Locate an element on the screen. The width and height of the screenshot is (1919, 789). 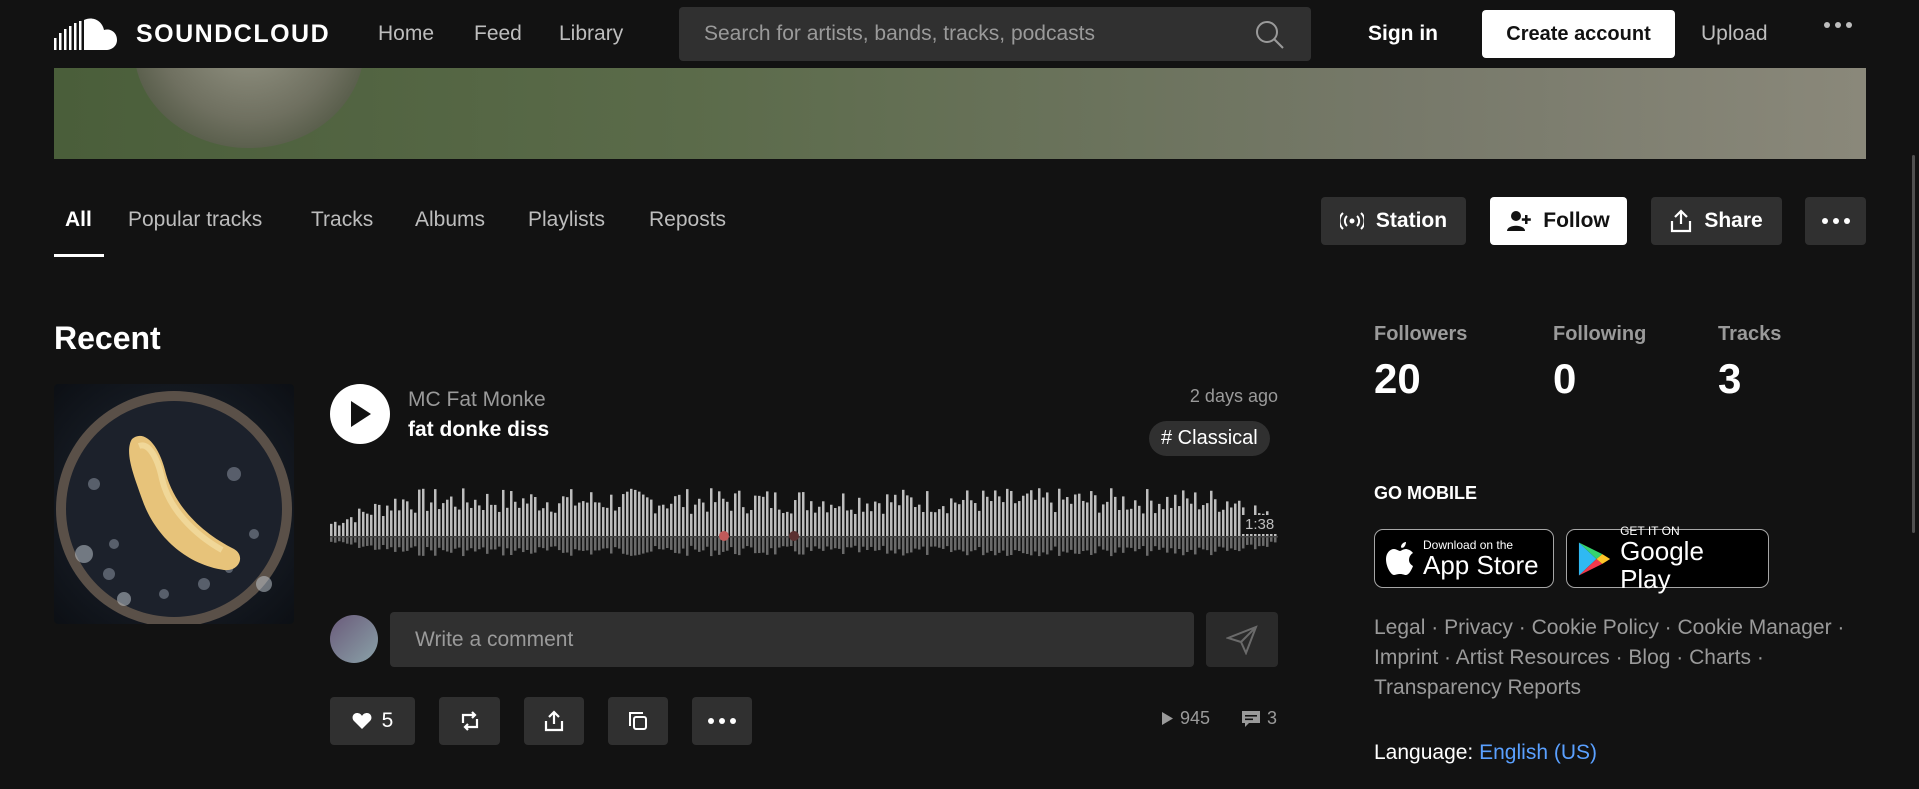
footer-link-cookie-manager: Cookie Manager is located at coordinates (1755, 627).